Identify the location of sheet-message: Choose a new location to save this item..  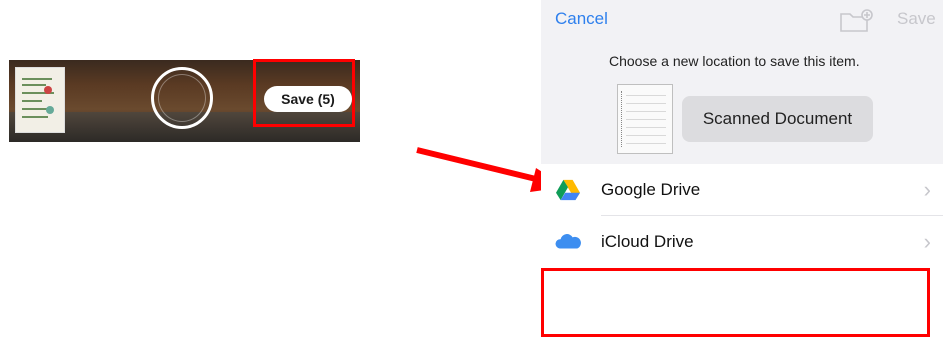
(734, 61).